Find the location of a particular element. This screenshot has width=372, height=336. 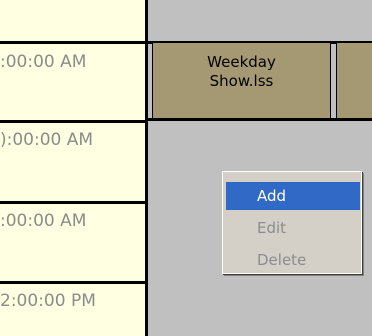

event-title: Weekday Show.lss is located at coordinates (241, 72).